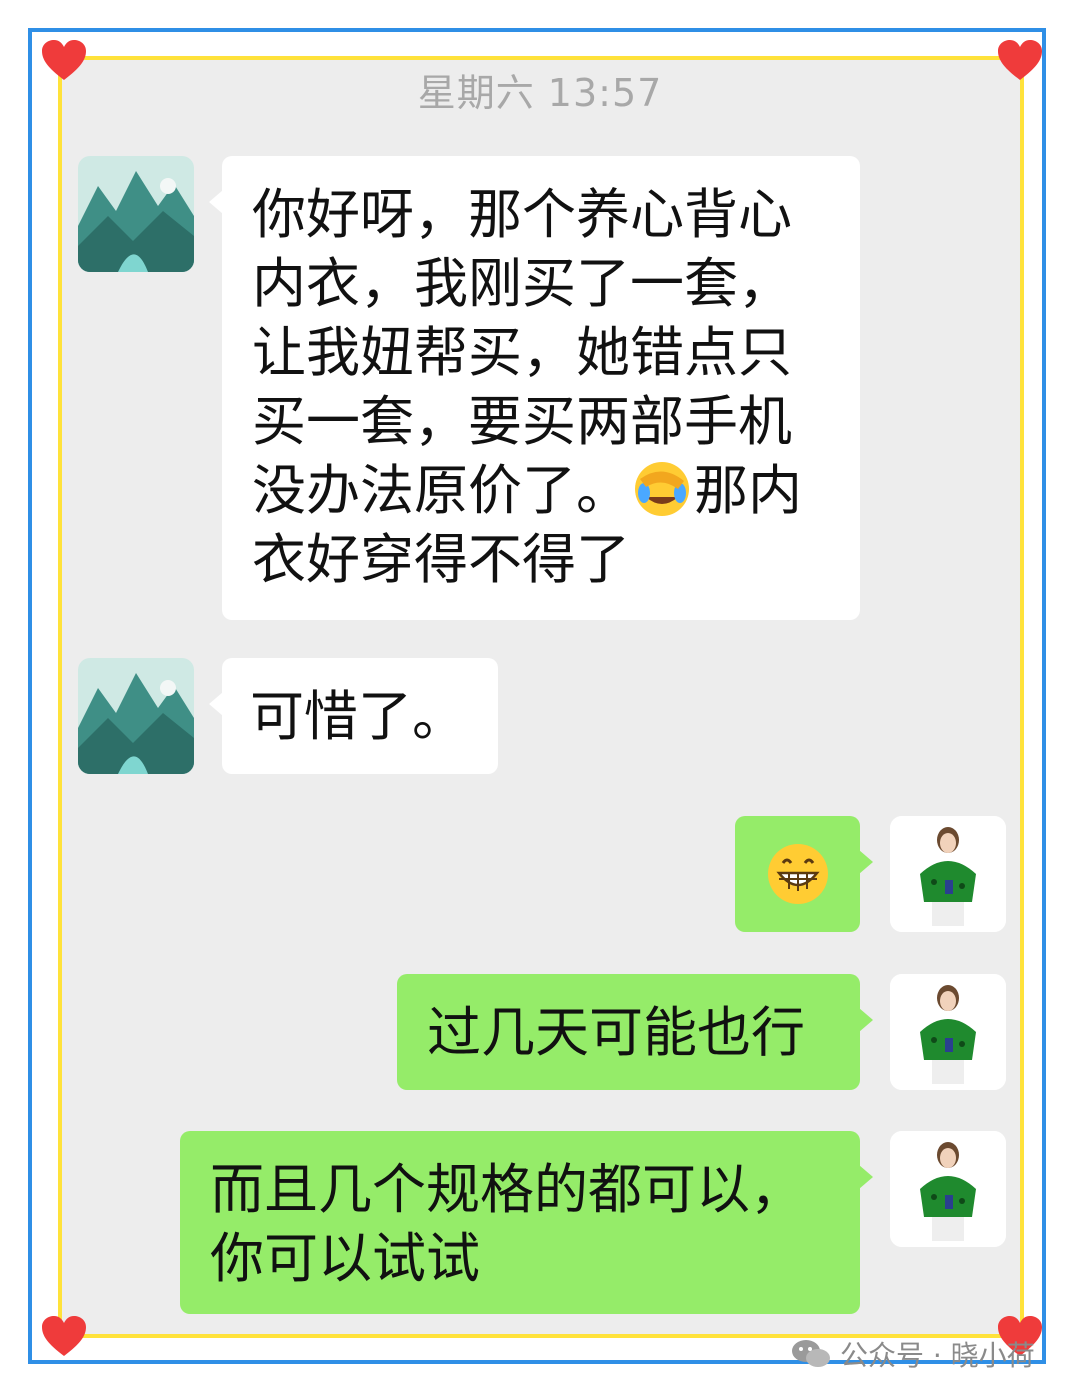  I want to click on message-bubble-outgoing: 过几天可能也行, so click(635, 1032).